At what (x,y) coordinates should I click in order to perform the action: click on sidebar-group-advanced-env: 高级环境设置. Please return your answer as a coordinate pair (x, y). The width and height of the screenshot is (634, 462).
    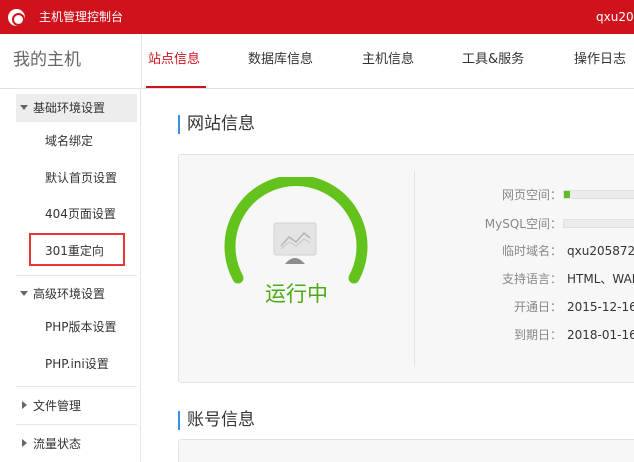
    Looking at the image, I should click on (76, 294).